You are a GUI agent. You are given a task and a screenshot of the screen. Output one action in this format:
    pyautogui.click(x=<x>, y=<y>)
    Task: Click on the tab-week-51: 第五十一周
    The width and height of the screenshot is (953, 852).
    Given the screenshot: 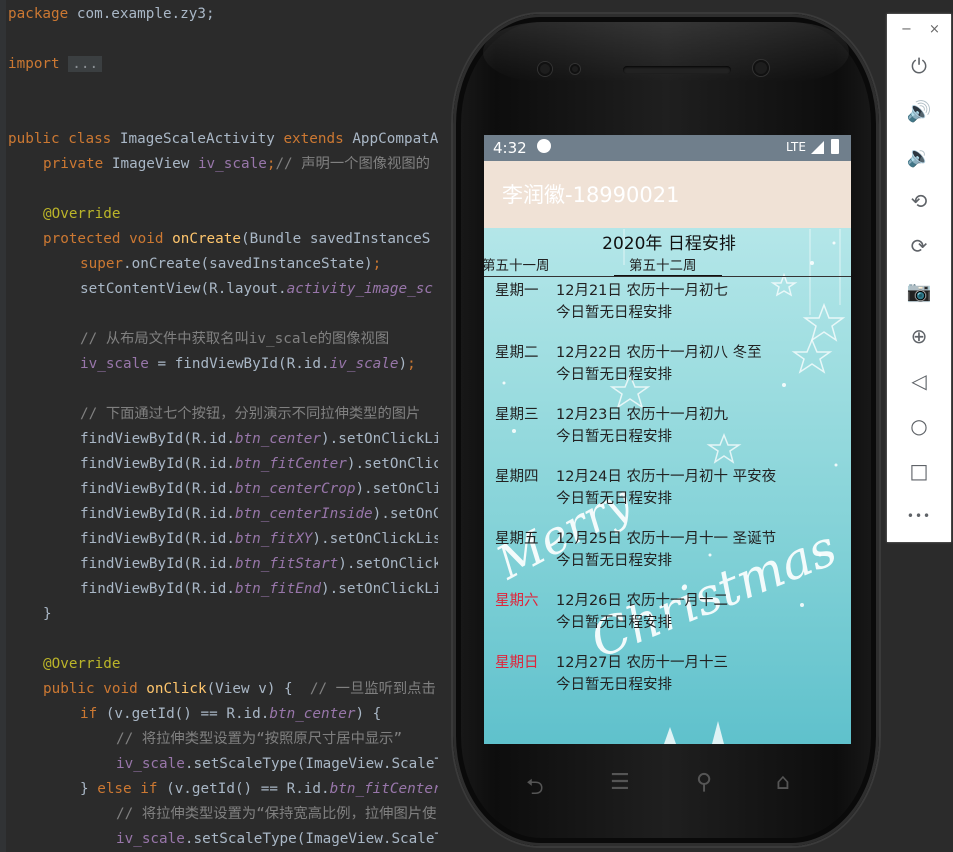 What is the action you would take?
    pyautogui.click(x=517, y=264)
    